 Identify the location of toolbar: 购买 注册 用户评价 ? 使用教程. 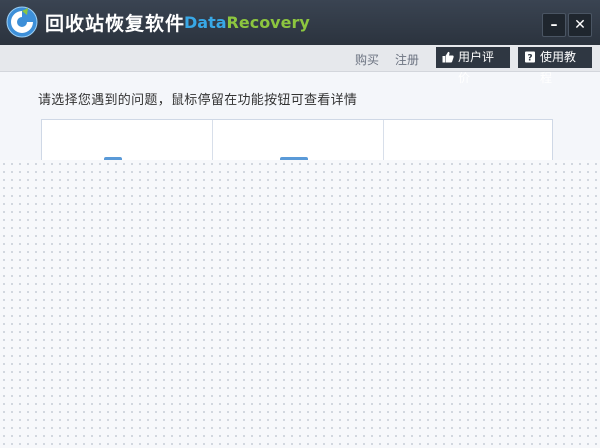
(300, 65).